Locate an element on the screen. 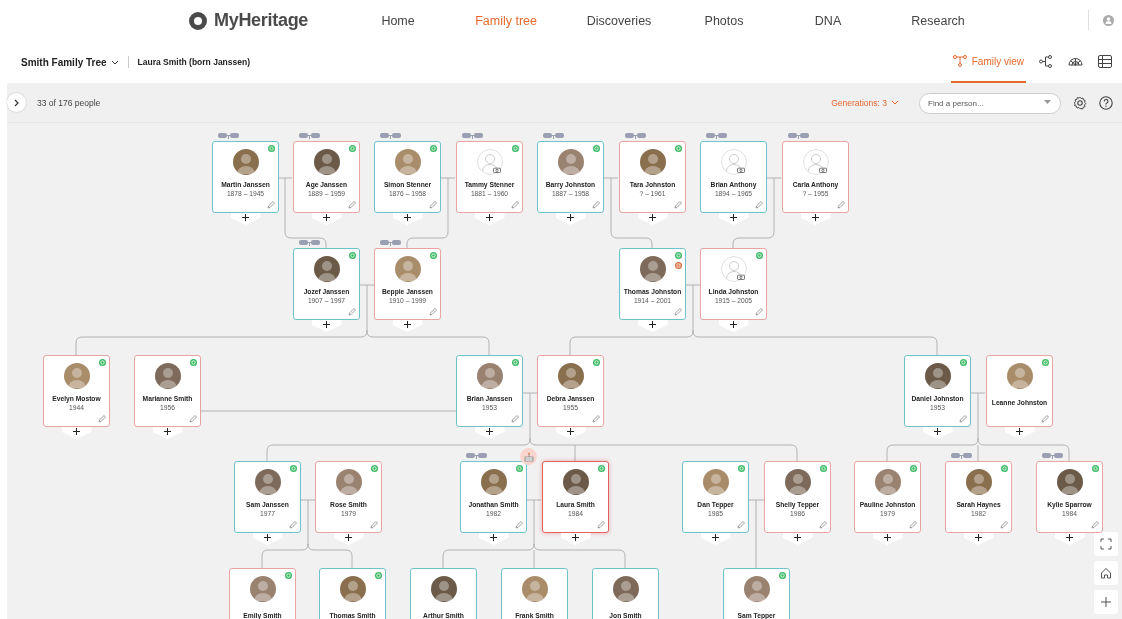  account-icon is located at coordinates (1108, 20).